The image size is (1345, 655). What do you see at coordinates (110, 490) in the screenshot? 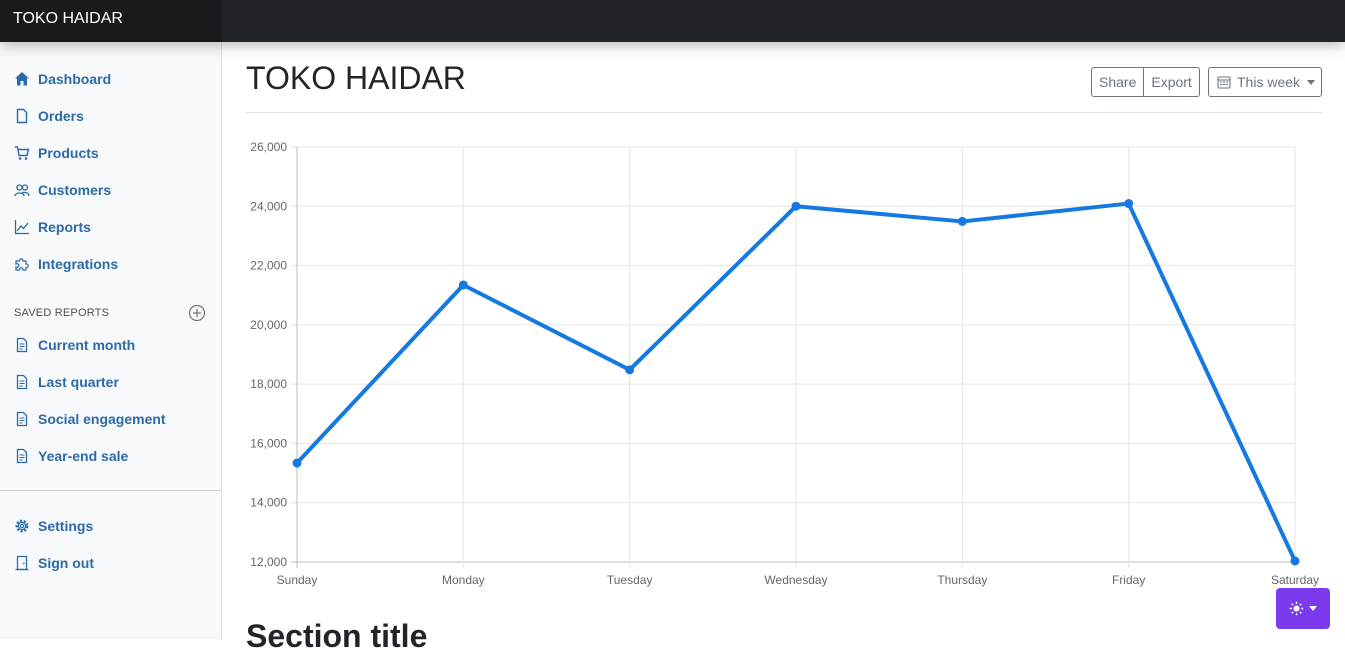
I see `sidebar-divider` at bounding box center [110, 490].